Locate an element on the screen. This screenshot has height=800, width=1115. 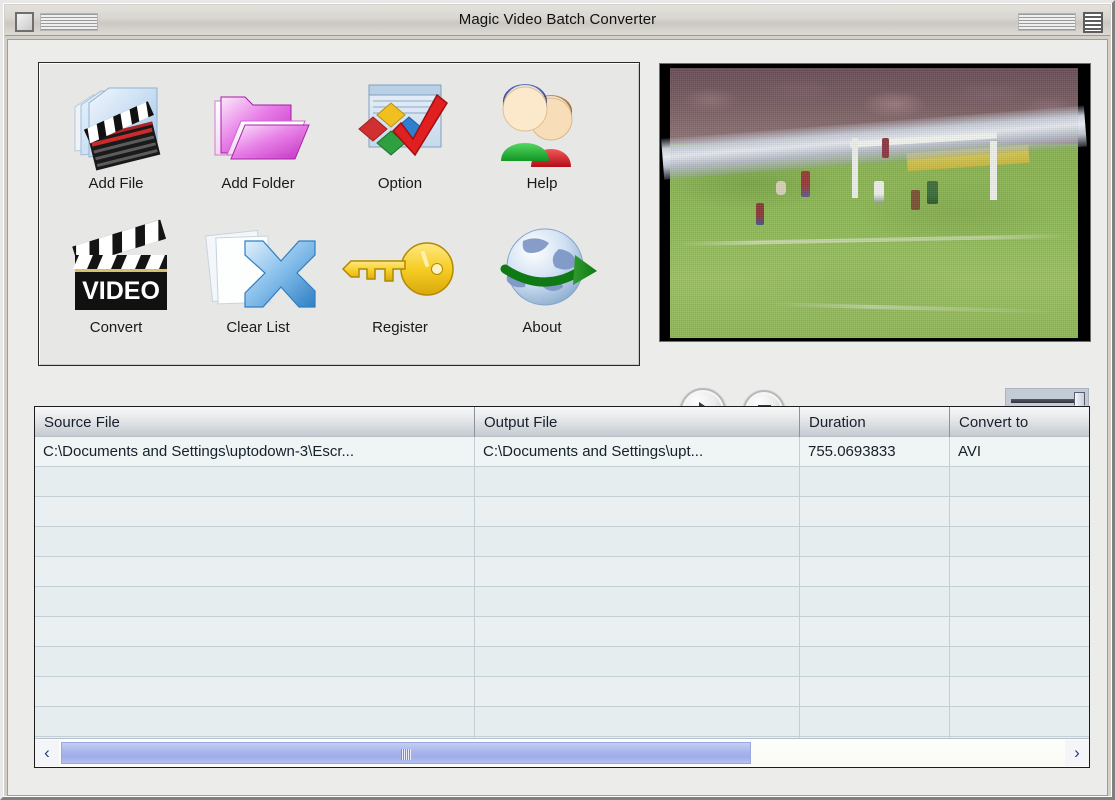
window-title: Magic Video Batch Converter is located at coordinates (557, 19).